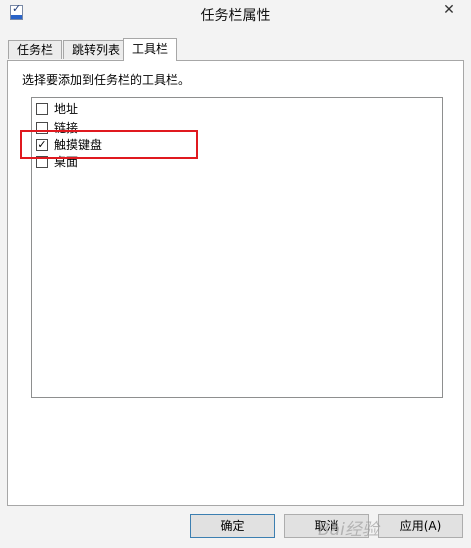 This screenshot has width=471, height=548. I want to click on ok-button: 确定, so click(232, 526).